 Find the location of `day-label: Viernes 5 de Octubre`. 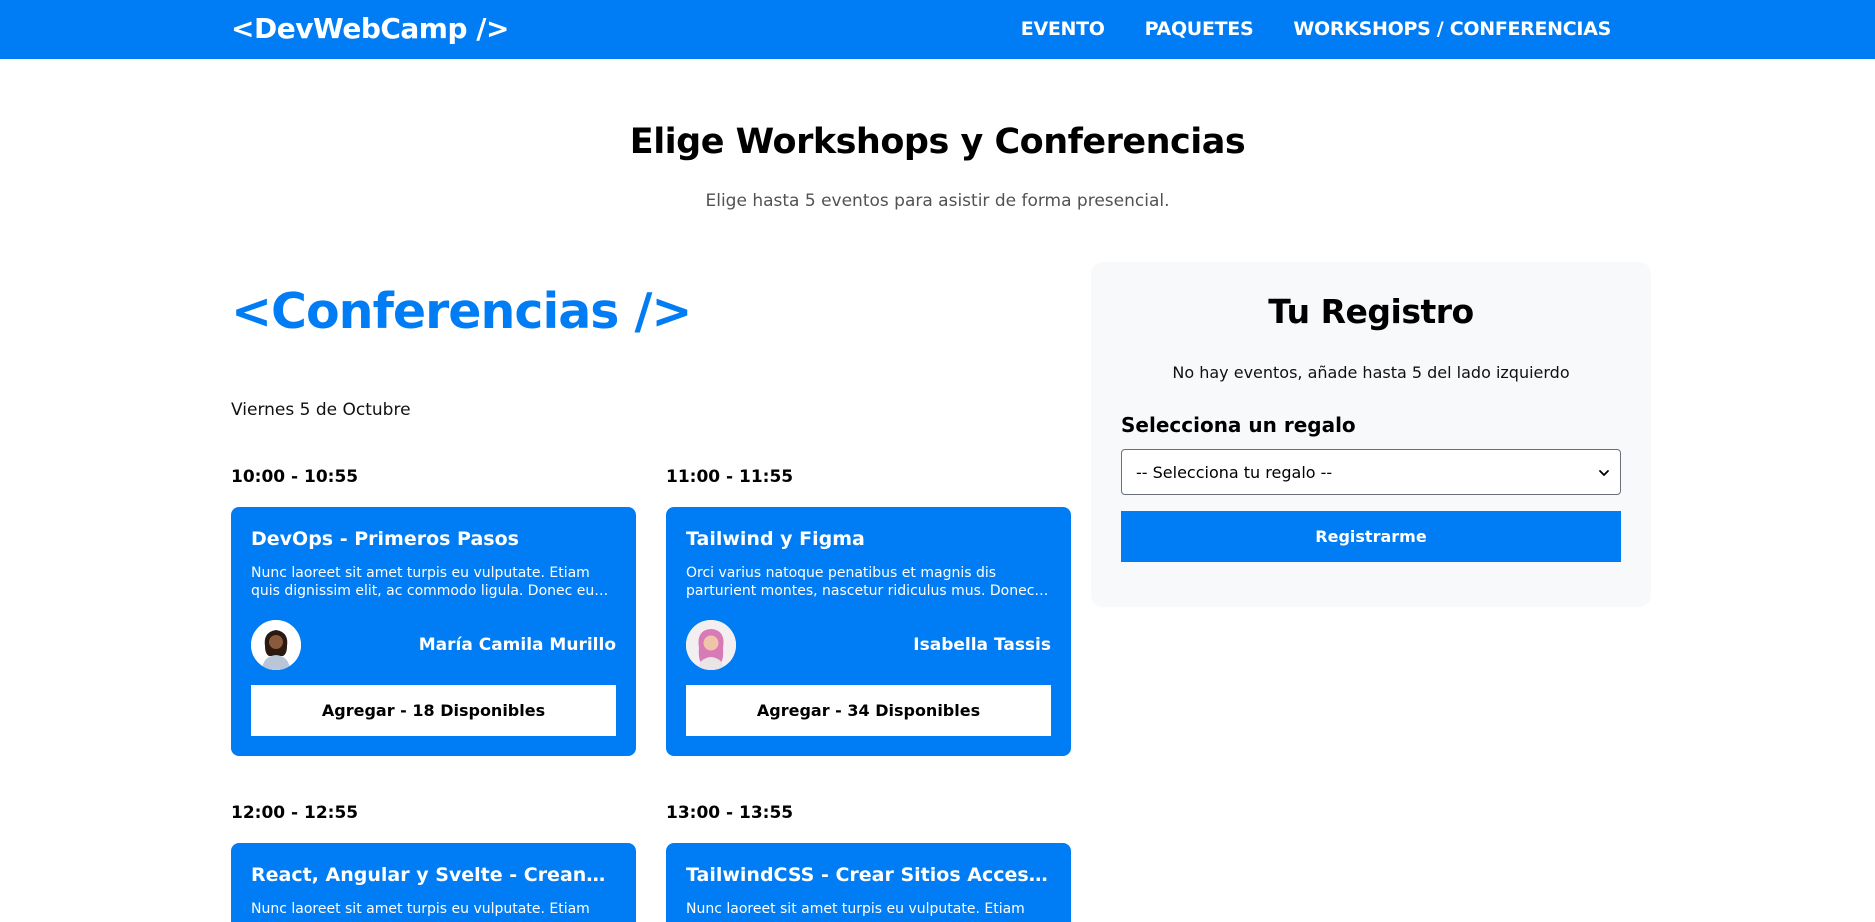

day-label: Viernes 5 de Octubre is located at coordinates (321, 410).